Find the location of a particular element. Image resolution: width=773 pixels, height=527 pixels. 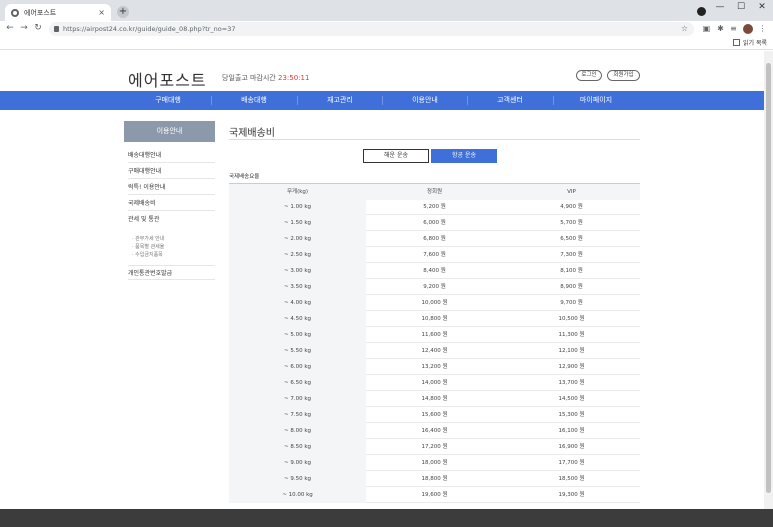

weight-cell: ~ 3.00 kg is located at coordinates (297, 271).